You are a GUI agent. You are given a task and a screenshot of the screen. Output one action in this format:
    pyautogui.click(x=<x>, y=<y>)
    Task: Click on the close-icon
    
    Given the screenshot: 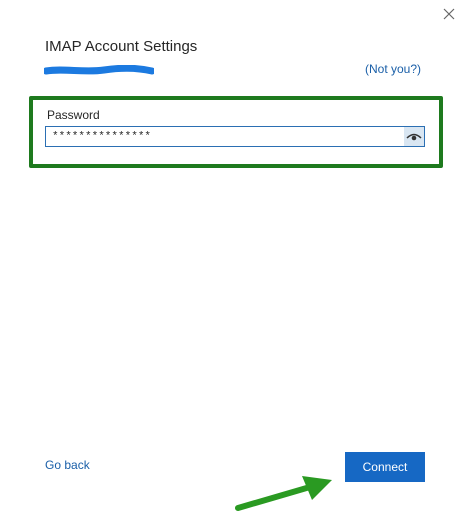 What is the action you would take?
    pyautogui.click(x=449, y=14)
    